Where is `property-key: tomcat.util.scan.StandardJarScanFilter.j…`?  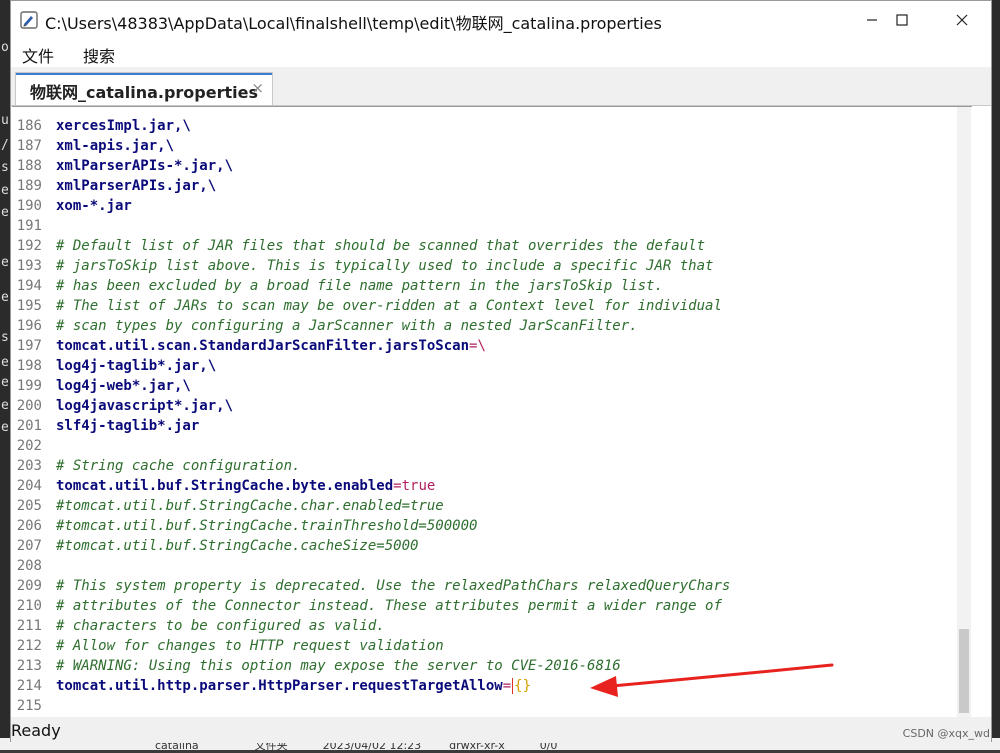 property-key: tomcat.util.scan.StandardJarScanFilter.j… is located at coordinates (263, 346).